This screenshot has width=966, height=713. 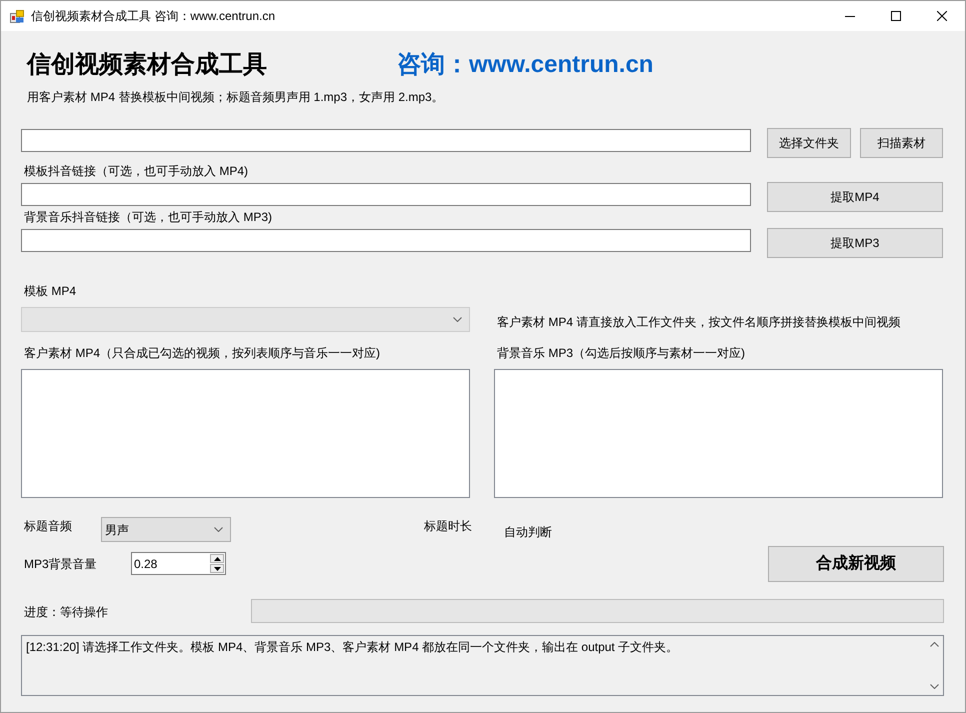 I want to click on field-label: 模板 MP4, so click(x=50, y=291).